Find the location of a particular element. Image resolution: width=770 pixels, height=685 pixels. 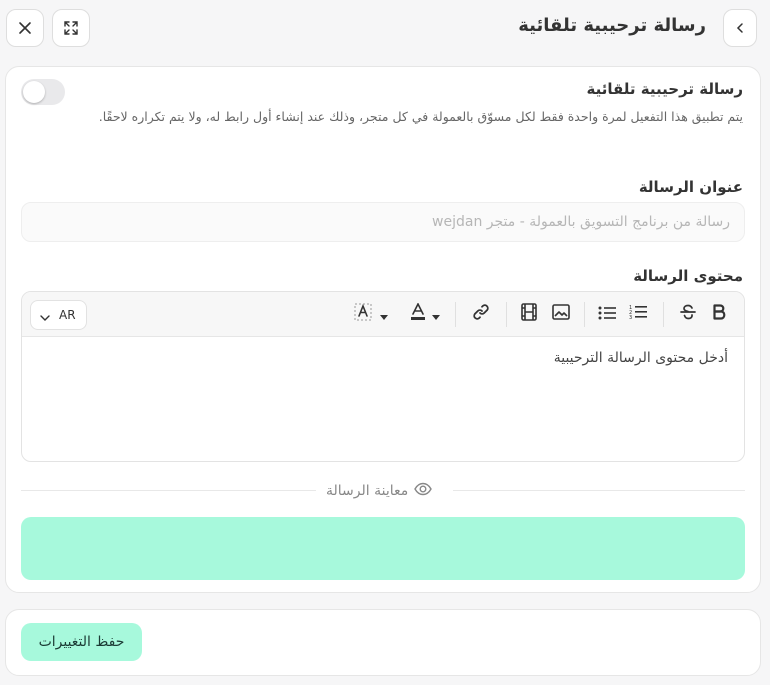

highlight-color-button is located at coordinates (371, 314).